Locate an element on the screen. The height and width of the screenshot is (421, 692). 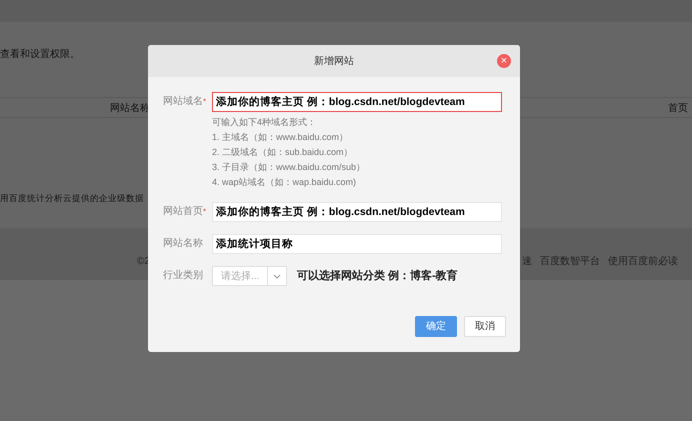
help-text: 2. 二级域名（如：sub.baidu.com） is located at coordinates (283, 152).